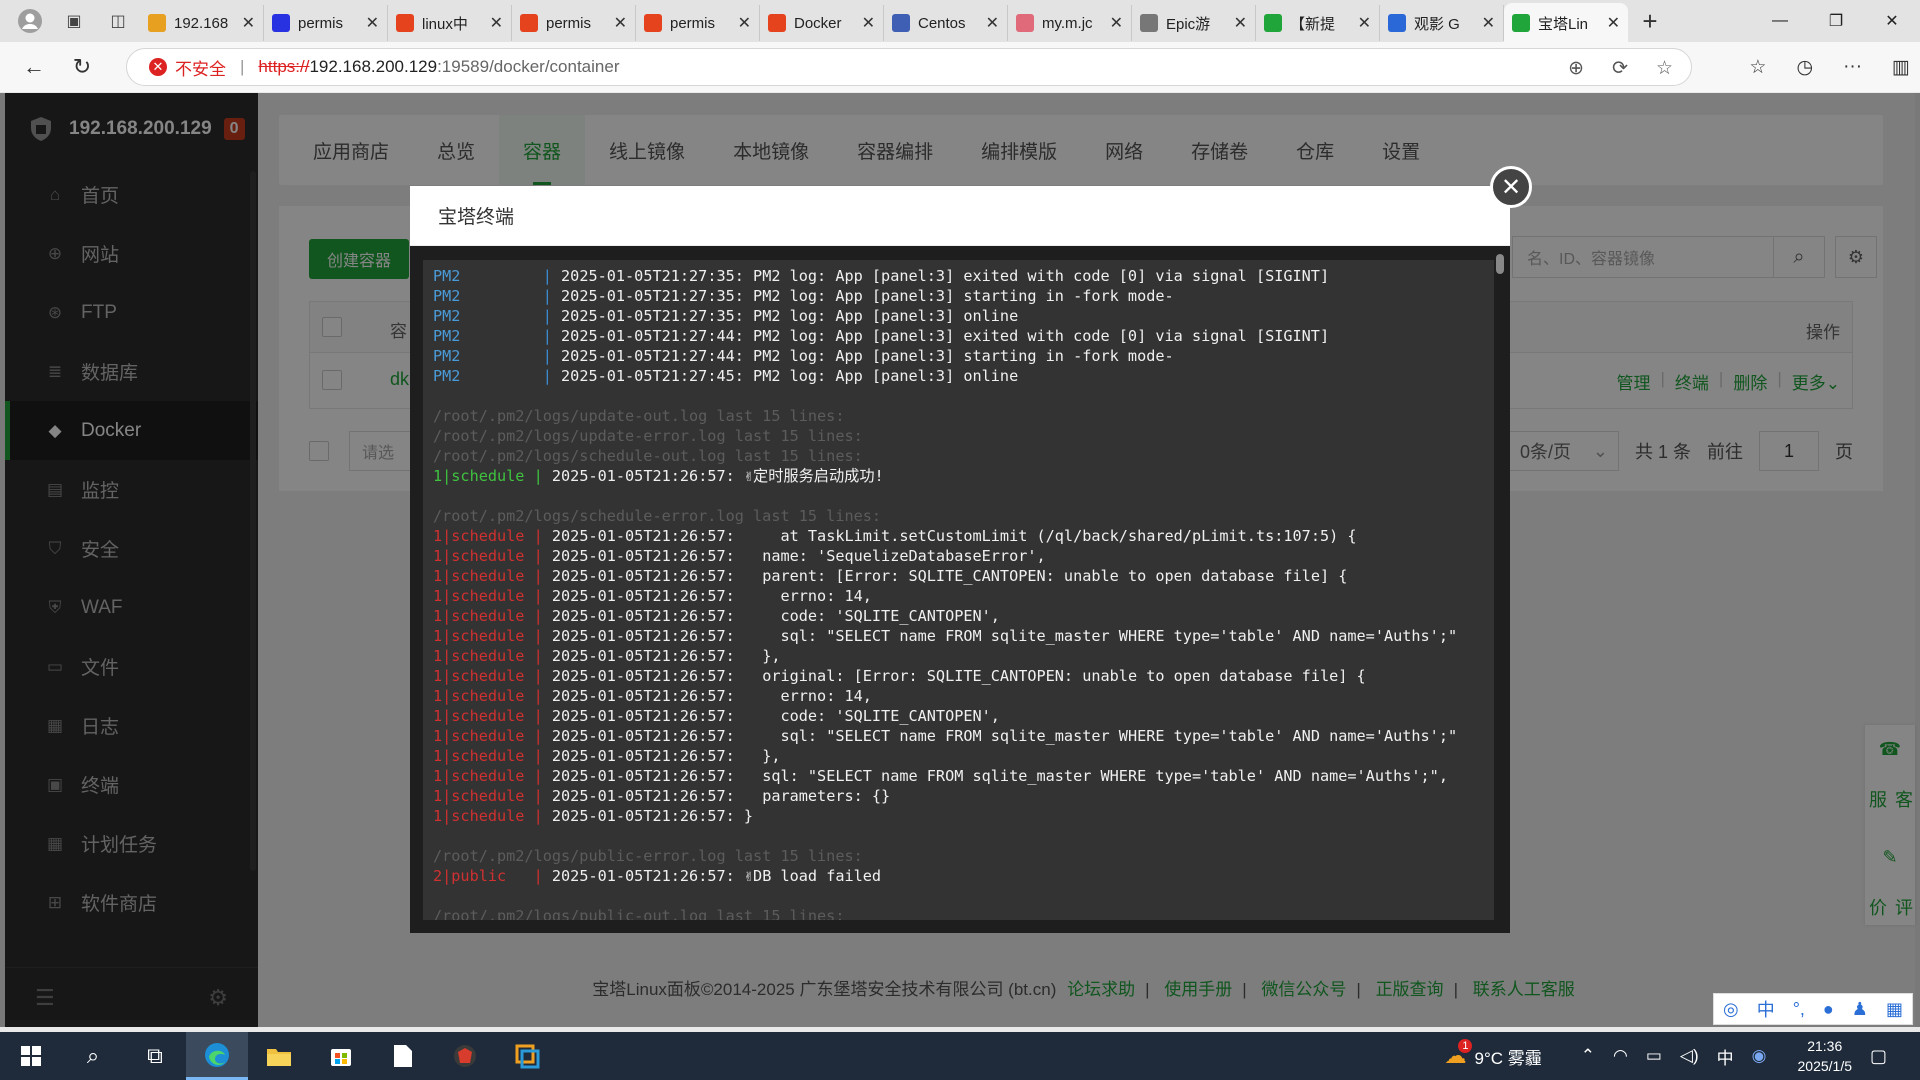 The width and height of the screenshot is (1920, 1080). I want to click on favorites-list-icon: ☆, so click(1757, 67).